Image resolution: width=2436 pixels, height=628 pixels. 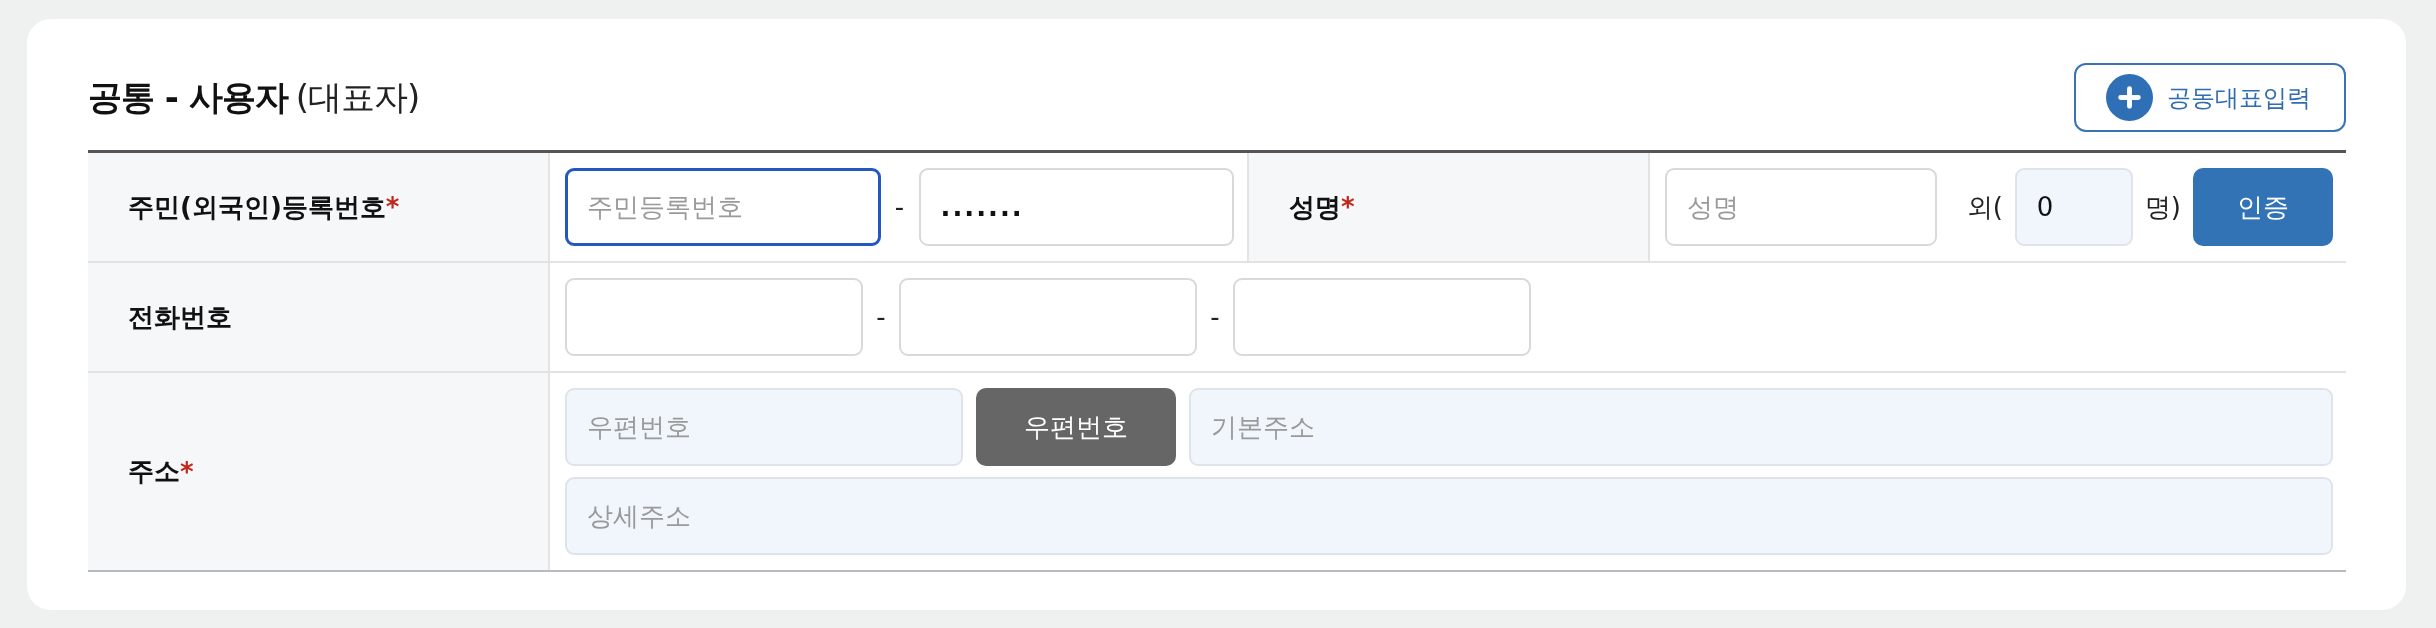 I want to click on field-label: 성명, so click(x=1315, y=207).